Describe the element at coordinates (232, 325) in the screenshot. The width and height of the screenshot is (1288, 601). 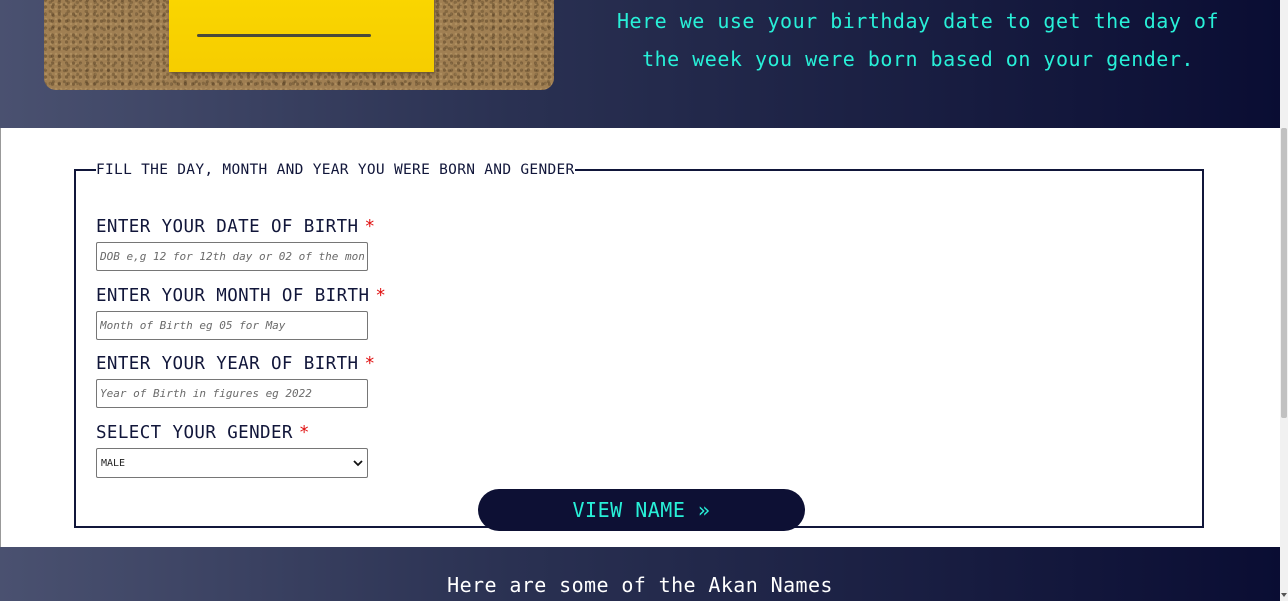
I see `month-input` at that location.